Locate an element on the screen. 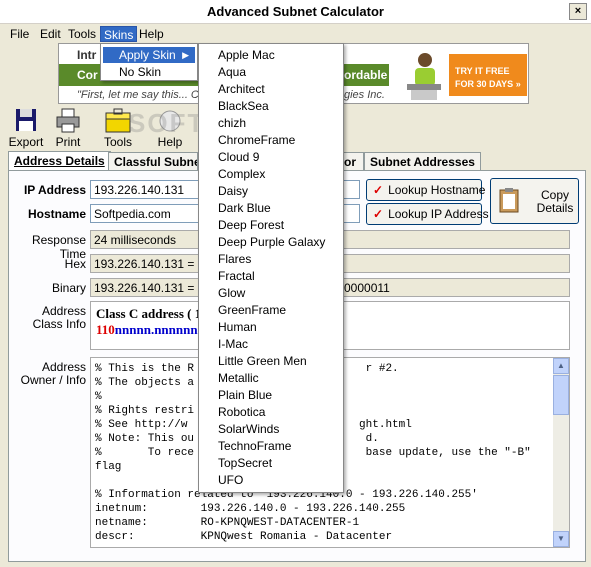 The image size is (591, 567). skin-menu-item: Dark Blue is located at coordinates (271, 208).